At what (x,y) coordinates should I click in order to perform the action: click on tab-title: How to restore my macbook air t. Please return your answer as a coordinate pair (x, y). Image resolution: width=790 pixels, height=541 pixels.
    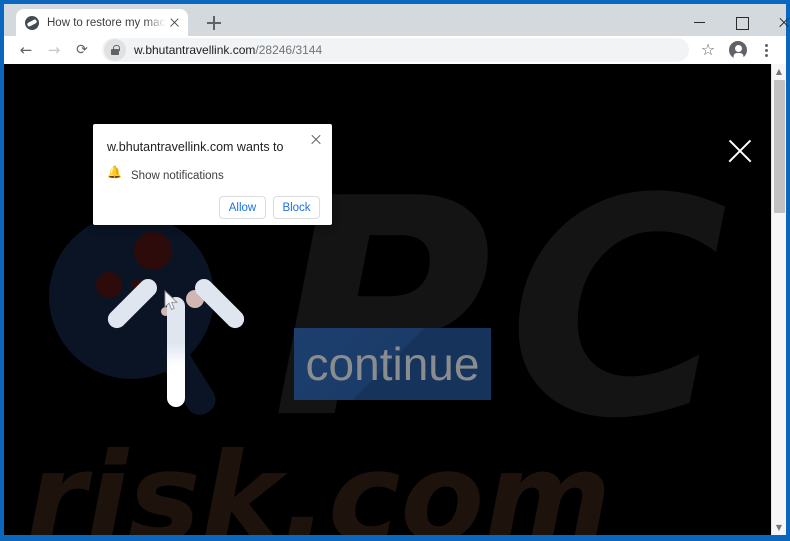
    Looking at the image, I should click on (106, 22).